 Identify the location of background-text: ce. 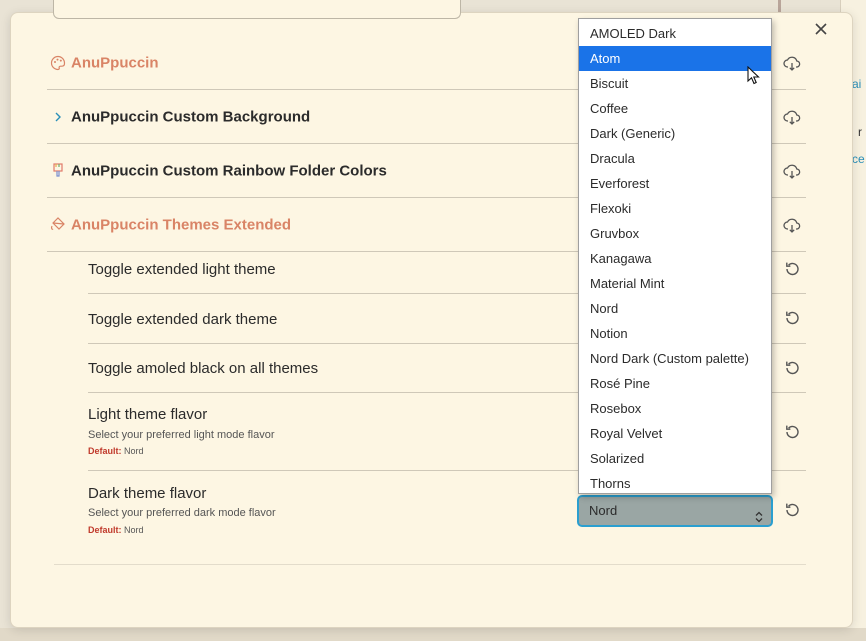
(858, 159).